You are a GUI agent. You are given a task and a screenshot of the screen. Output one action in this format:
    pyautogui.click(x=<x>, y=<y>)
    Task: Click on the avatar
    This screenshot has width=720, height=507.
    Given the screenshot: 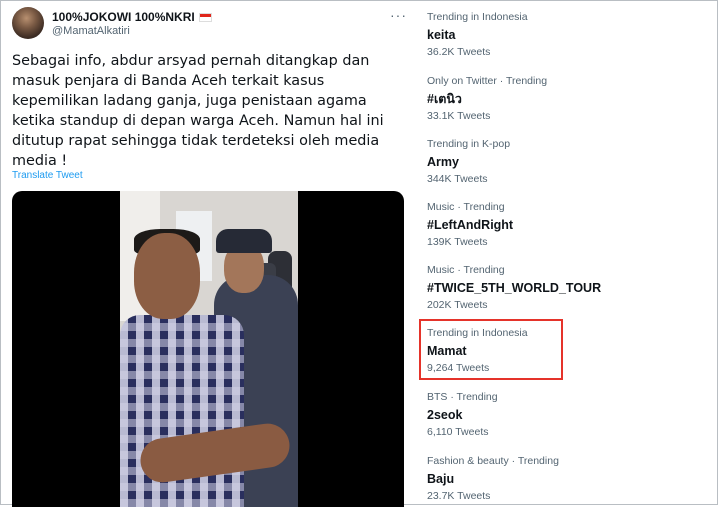 What is the action you would take?
    pyautogui.click(x=28, y=23)
    